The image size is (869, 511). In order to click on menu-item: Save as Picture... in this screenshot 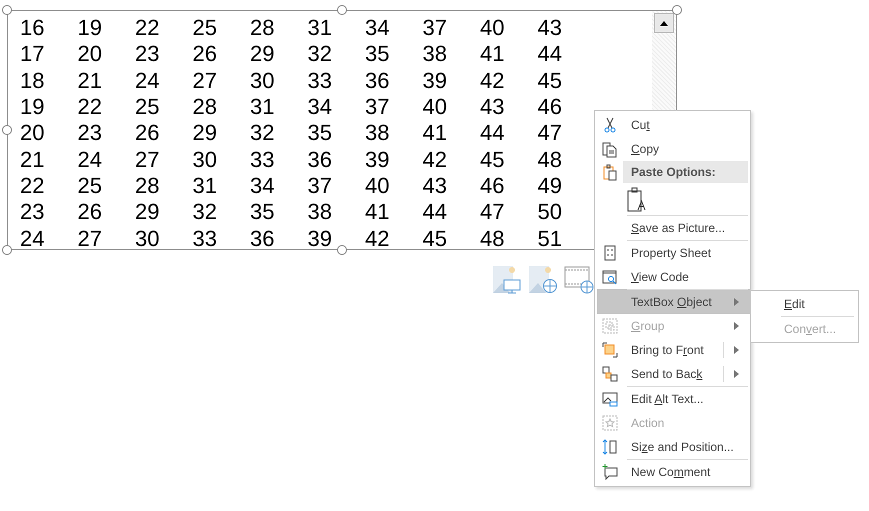, I will do `click(673, 227)`.